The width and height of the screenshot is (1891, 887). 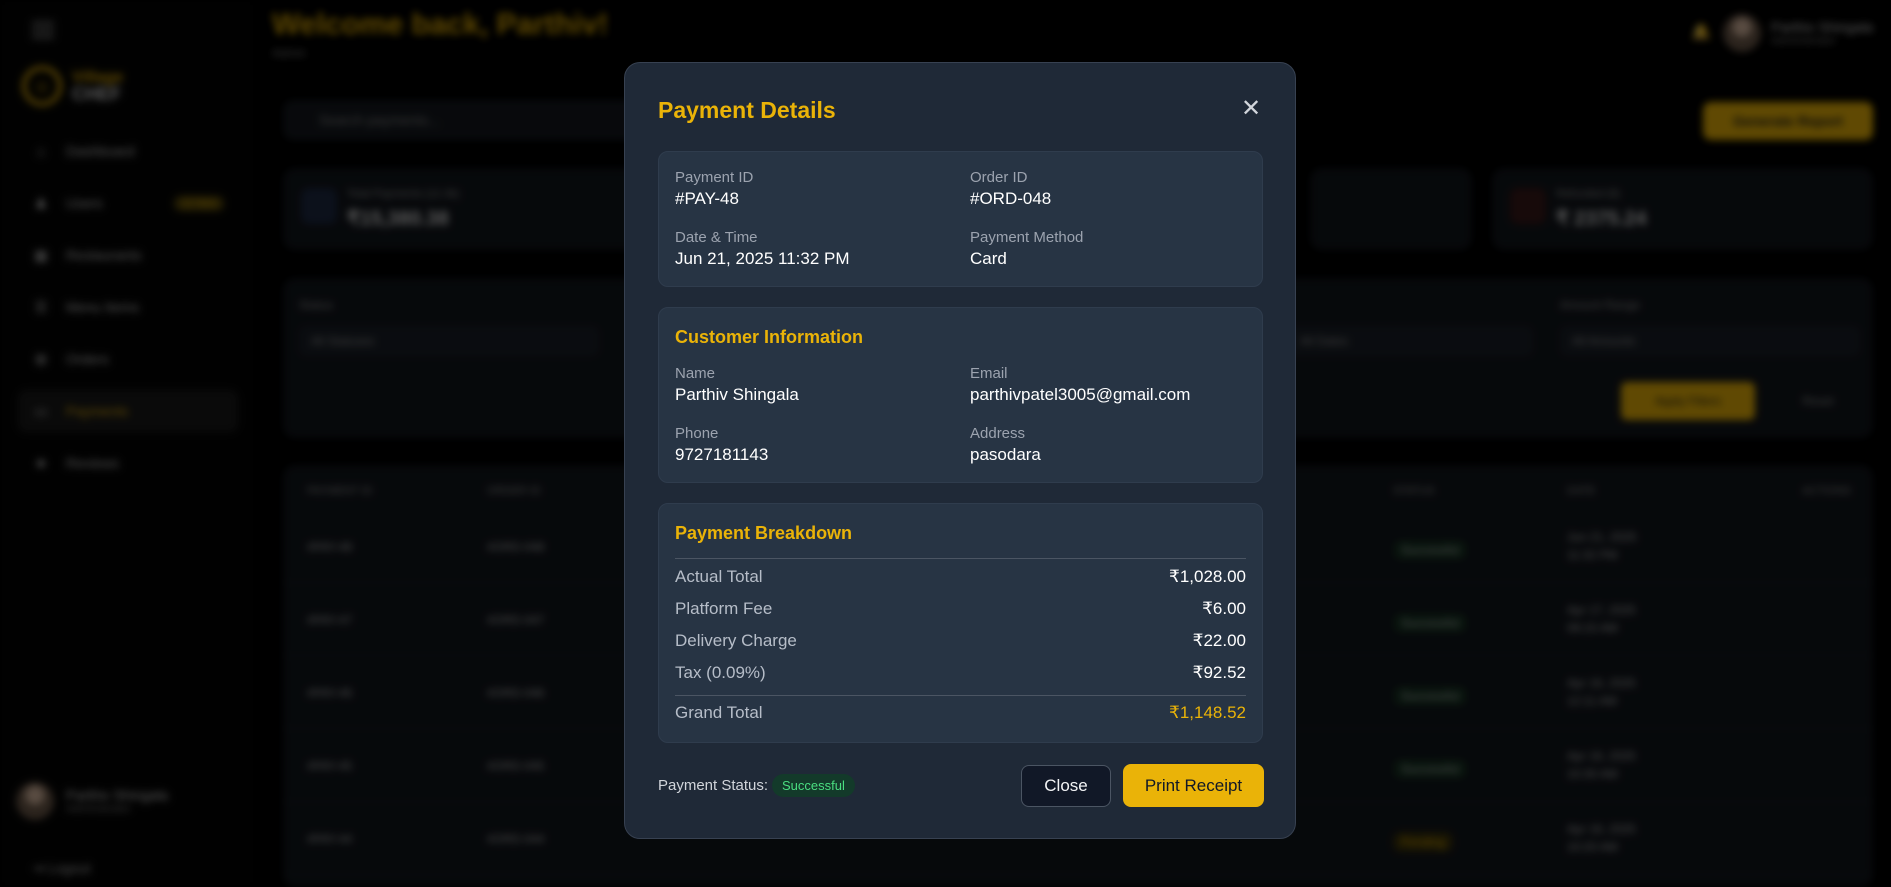 I want to click on breakdown-amount: ₹92.52, so click(x=1219, y=672).